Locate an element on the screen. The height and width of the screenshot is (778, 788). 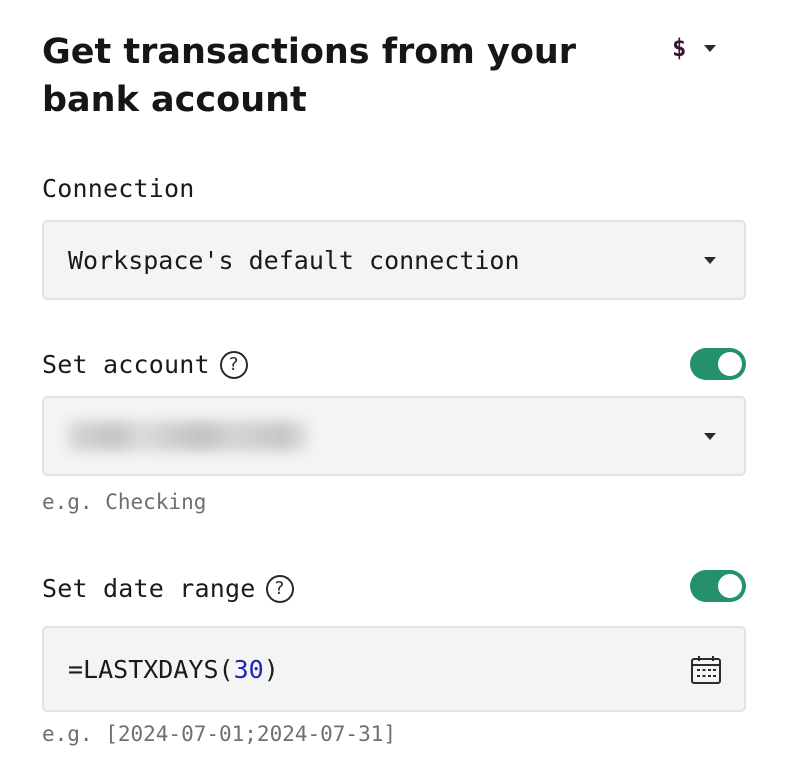
account-select is located at coordinates (394, 436).